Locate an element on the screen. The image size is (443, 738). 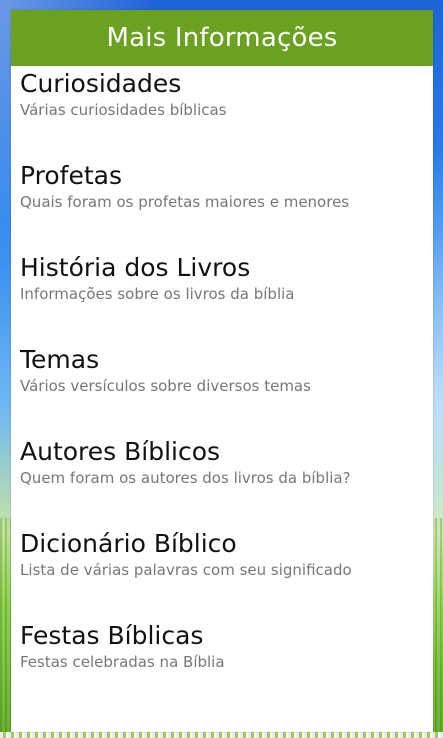
page-header: Mais Informações is located at coordinates (222, 38).